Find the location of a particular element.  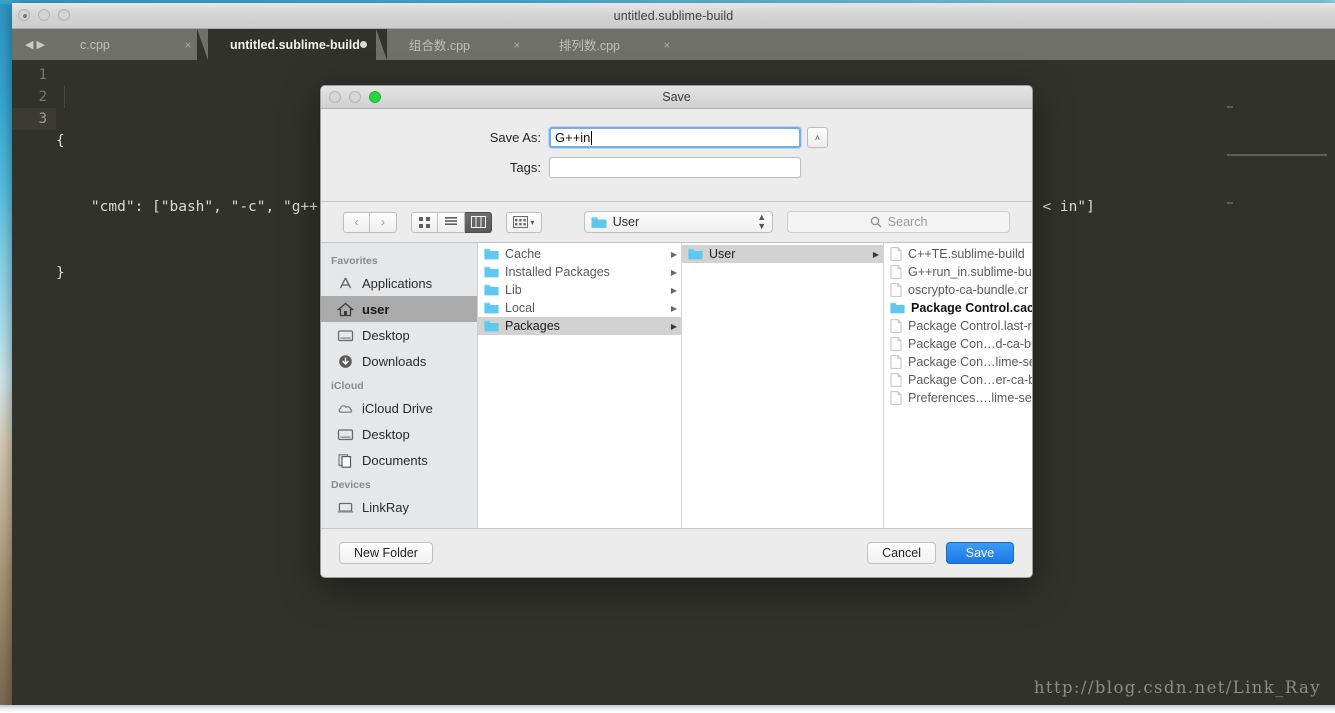

minimap is located at coordinates (1279, 133).